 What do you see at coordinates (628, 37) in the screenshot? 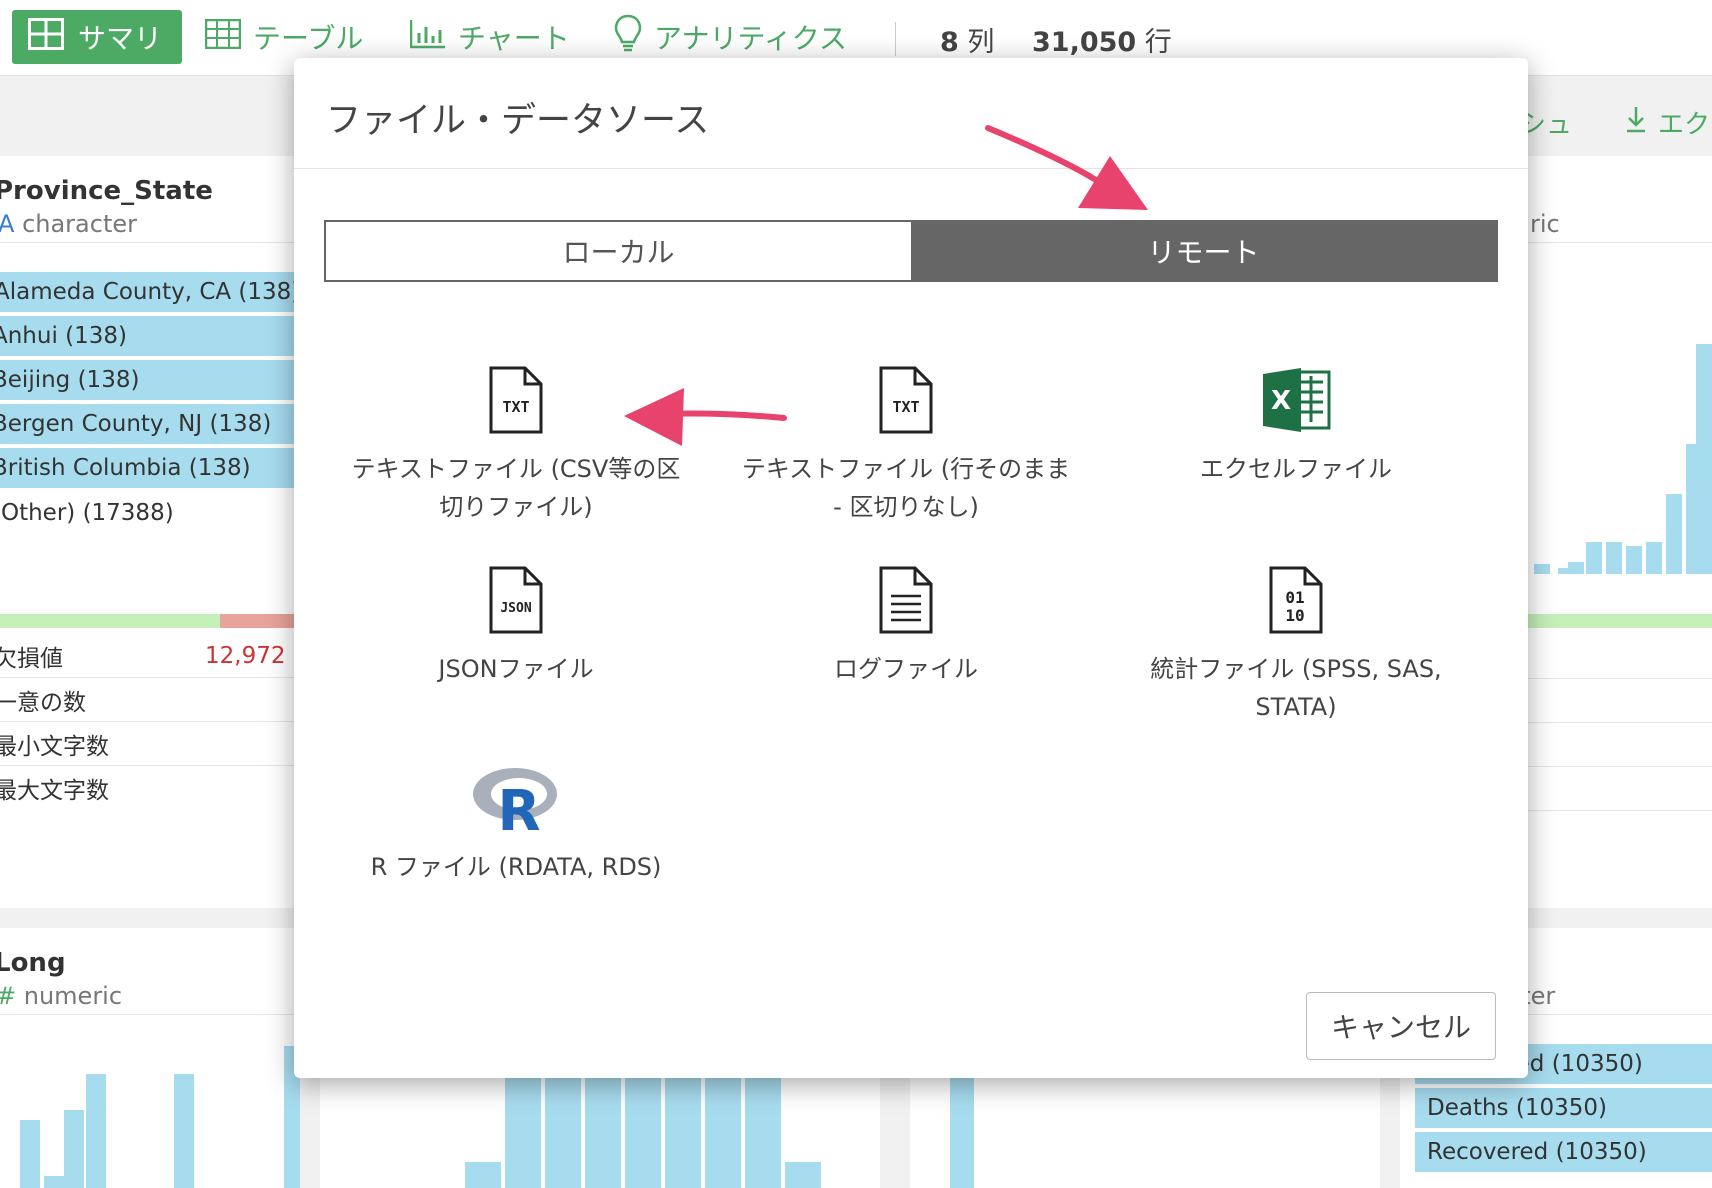
I see `lightbulb-icon` at bounding box center [628, 37].